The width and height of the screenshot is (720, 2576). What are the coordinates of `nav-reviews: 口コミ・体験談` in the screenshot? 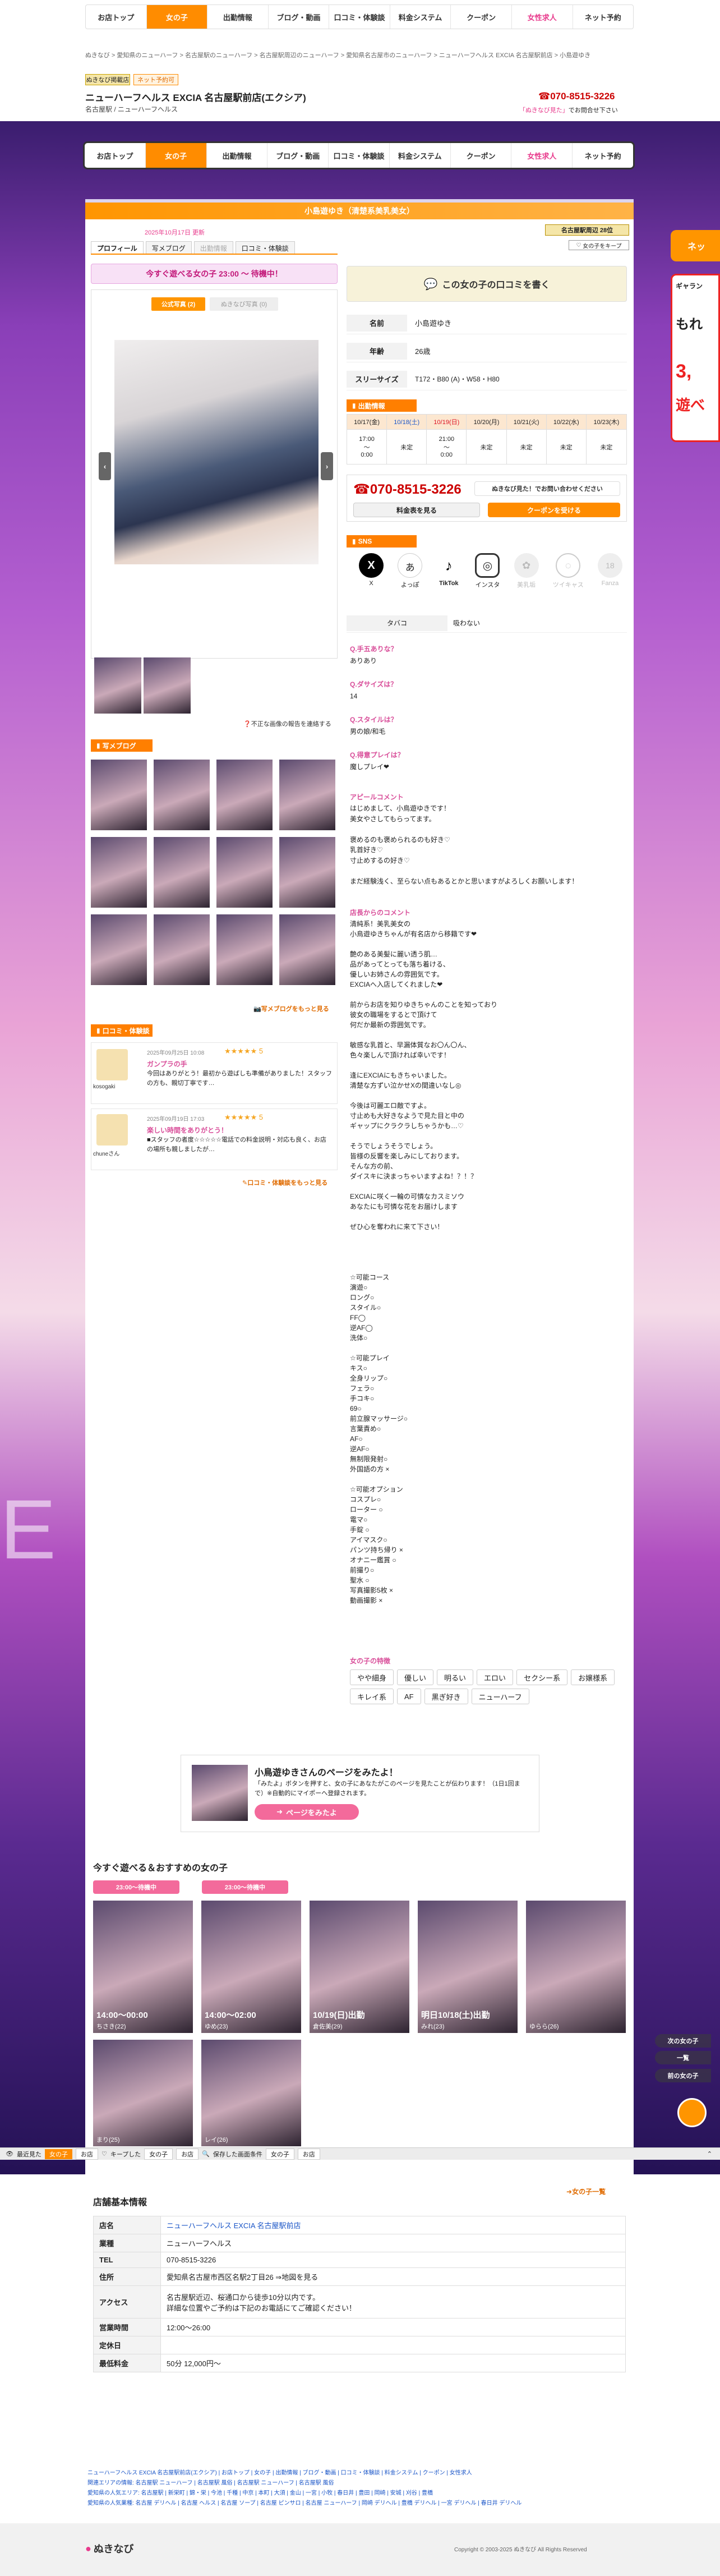 It's located at (359, 17).